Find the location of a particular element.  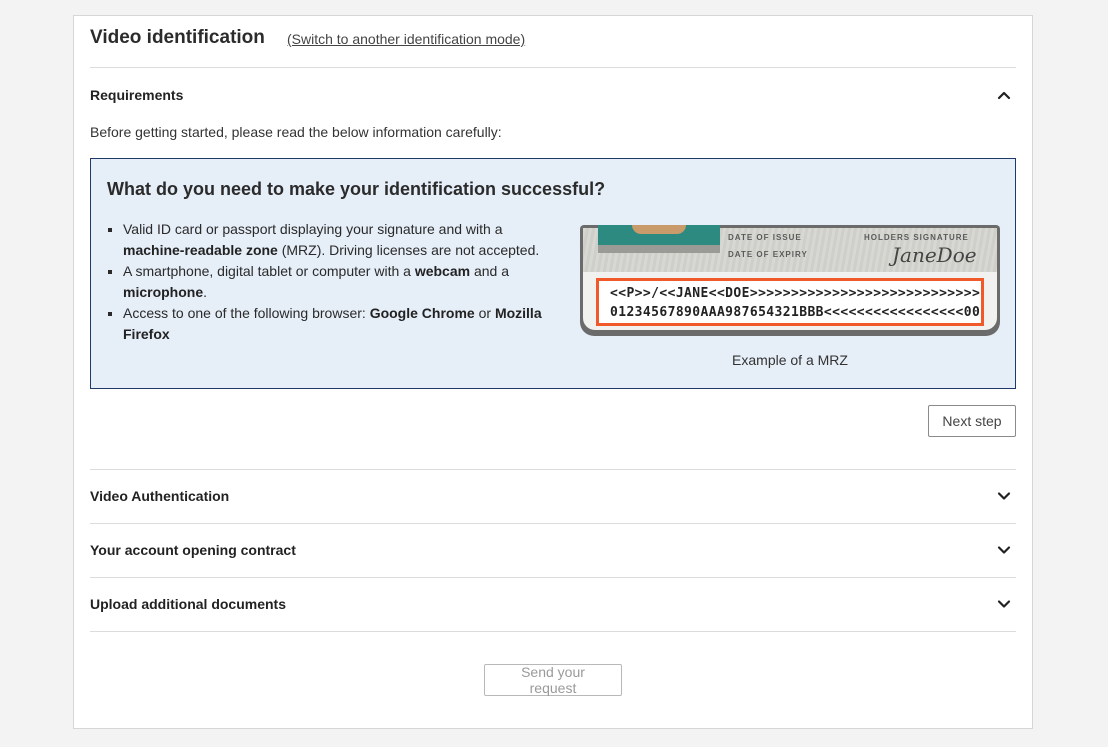

date-of-issue-label: DATE OF ISSUE is located at coordinates (765, 237).